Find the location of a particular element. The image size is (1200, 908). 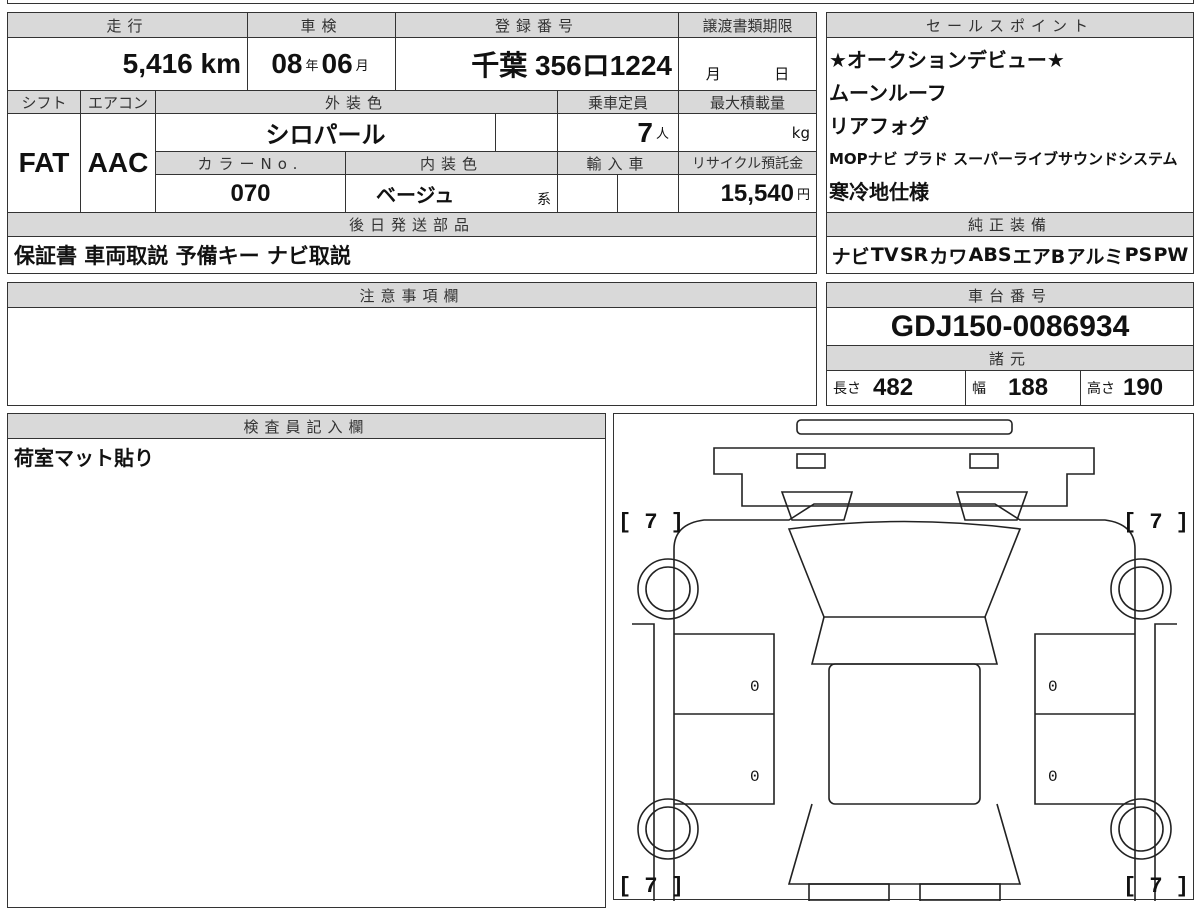

spec-width: 幅 188 is located at coordinates (1023, 388).